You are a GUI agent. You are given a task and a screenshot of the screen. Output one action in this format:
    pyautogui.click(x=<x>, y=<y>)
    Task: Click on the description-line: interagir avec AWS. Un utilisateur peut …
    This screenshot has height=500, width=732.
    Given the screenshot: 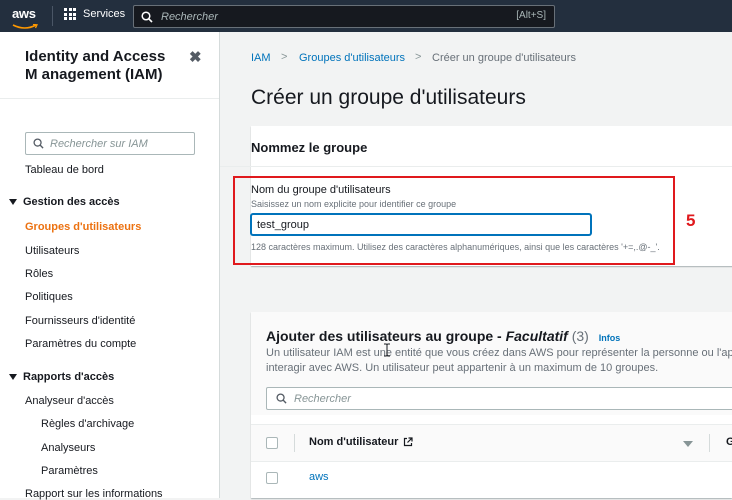 What is the action you would take?
    pyautogui.click(x=462, y=368)
    